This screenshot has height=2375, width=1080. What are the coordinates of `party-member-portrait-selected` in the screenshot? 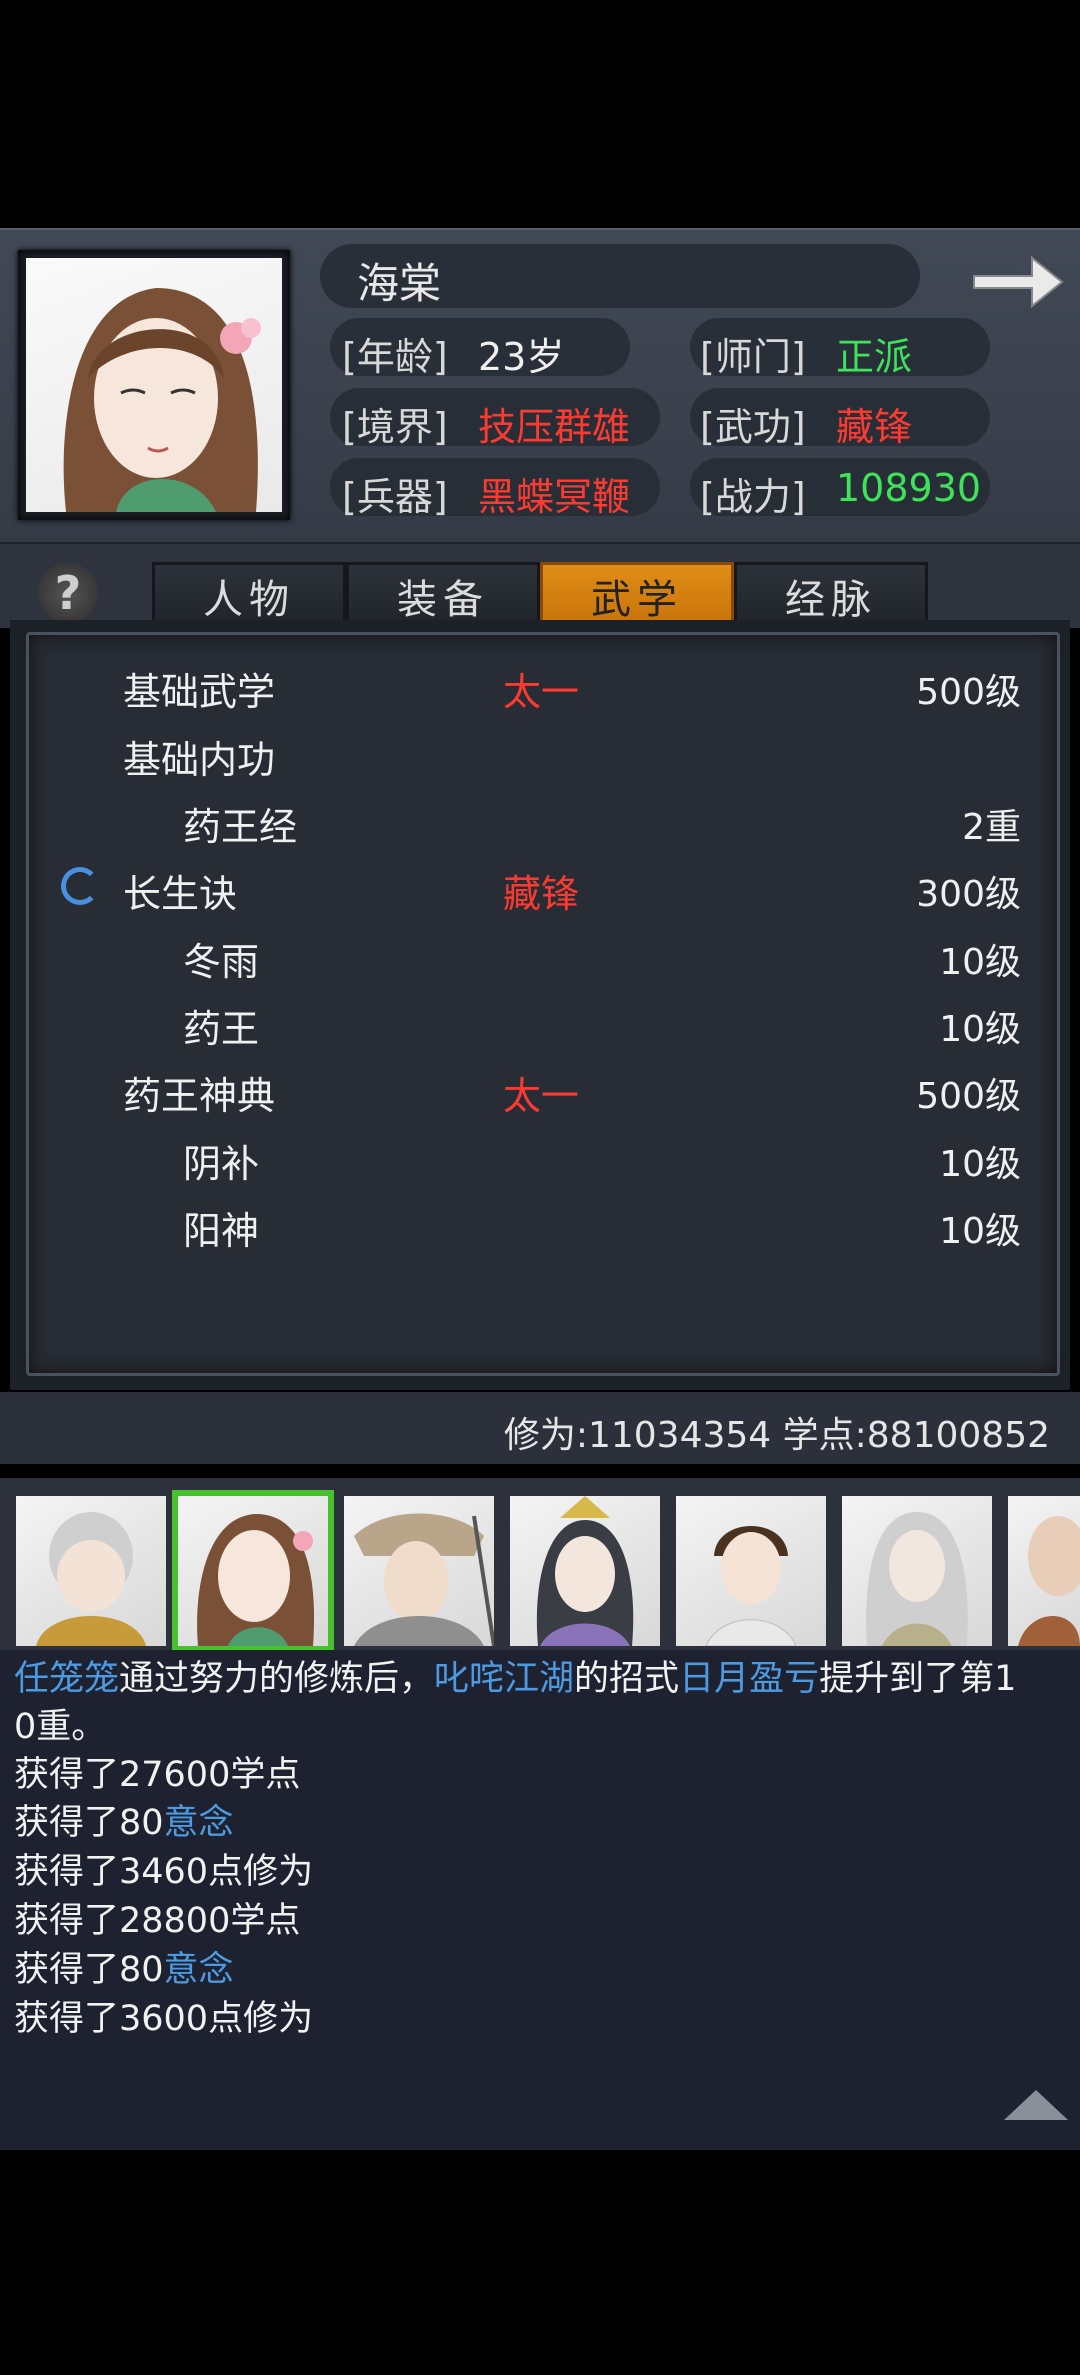 It's located at (253, 1571).